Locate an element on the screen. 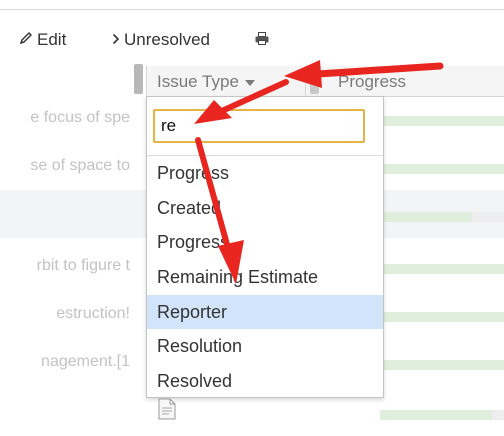 This screenshot has width=504, height=436. print-button is located at coordinates (264, 40).